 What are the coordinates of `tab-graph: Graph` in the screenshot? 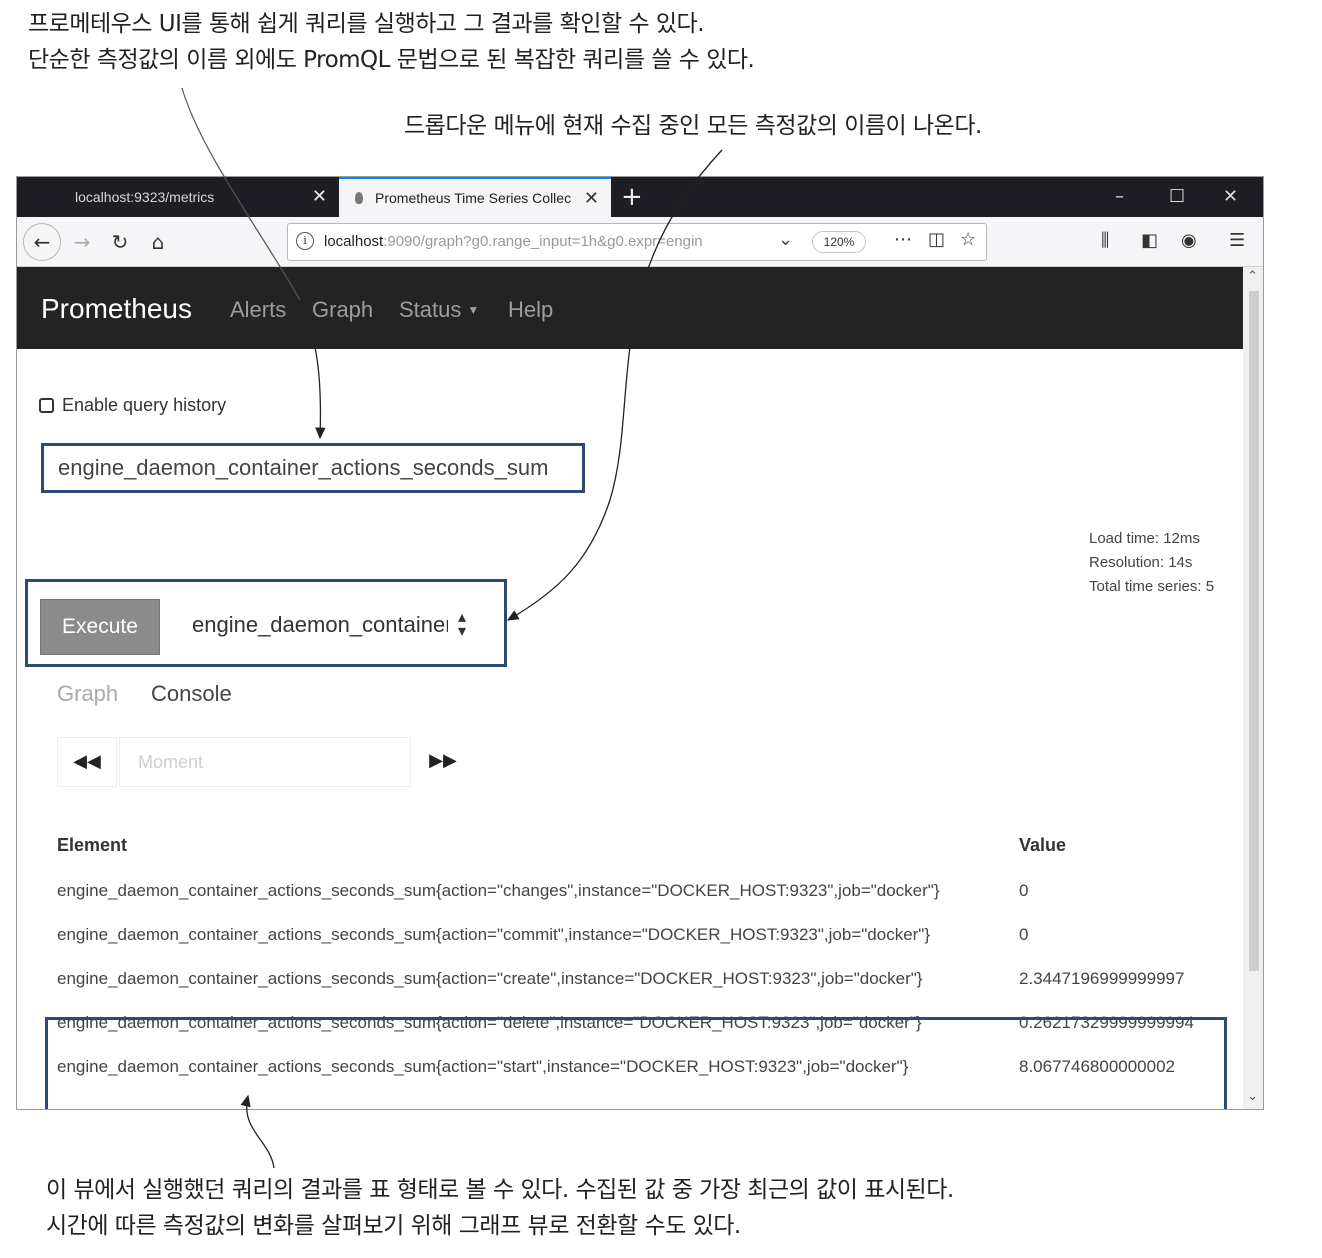 It's located at (87, 694).